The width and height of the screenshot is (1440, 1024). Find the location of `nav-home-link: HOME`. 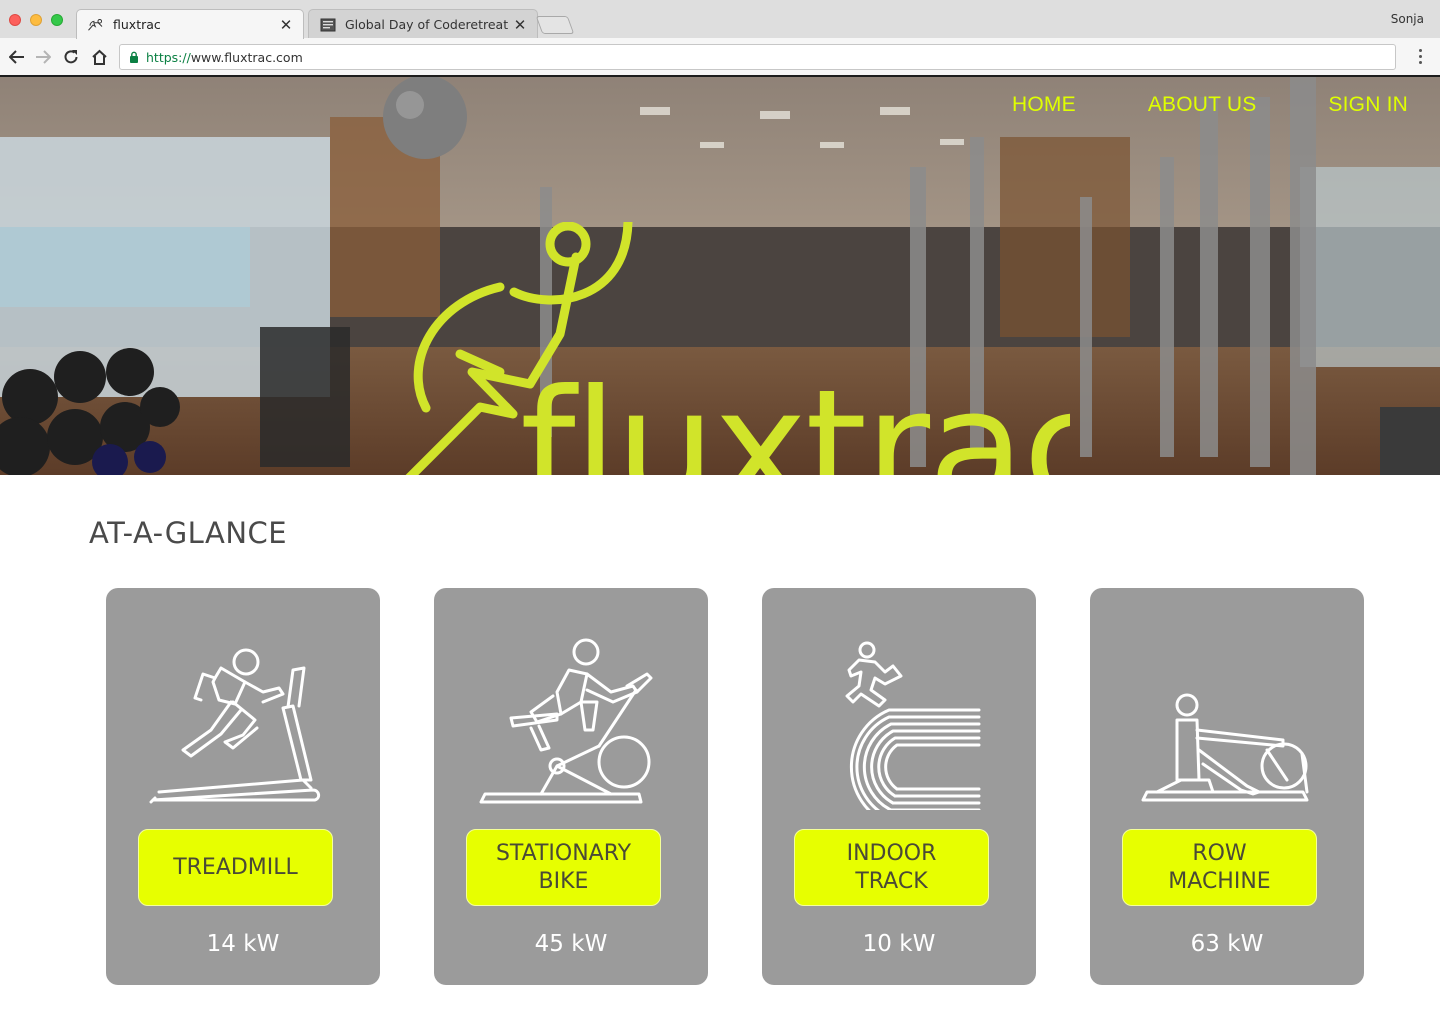

nav-home-link: HOME is located at coordinates (1044, 105).